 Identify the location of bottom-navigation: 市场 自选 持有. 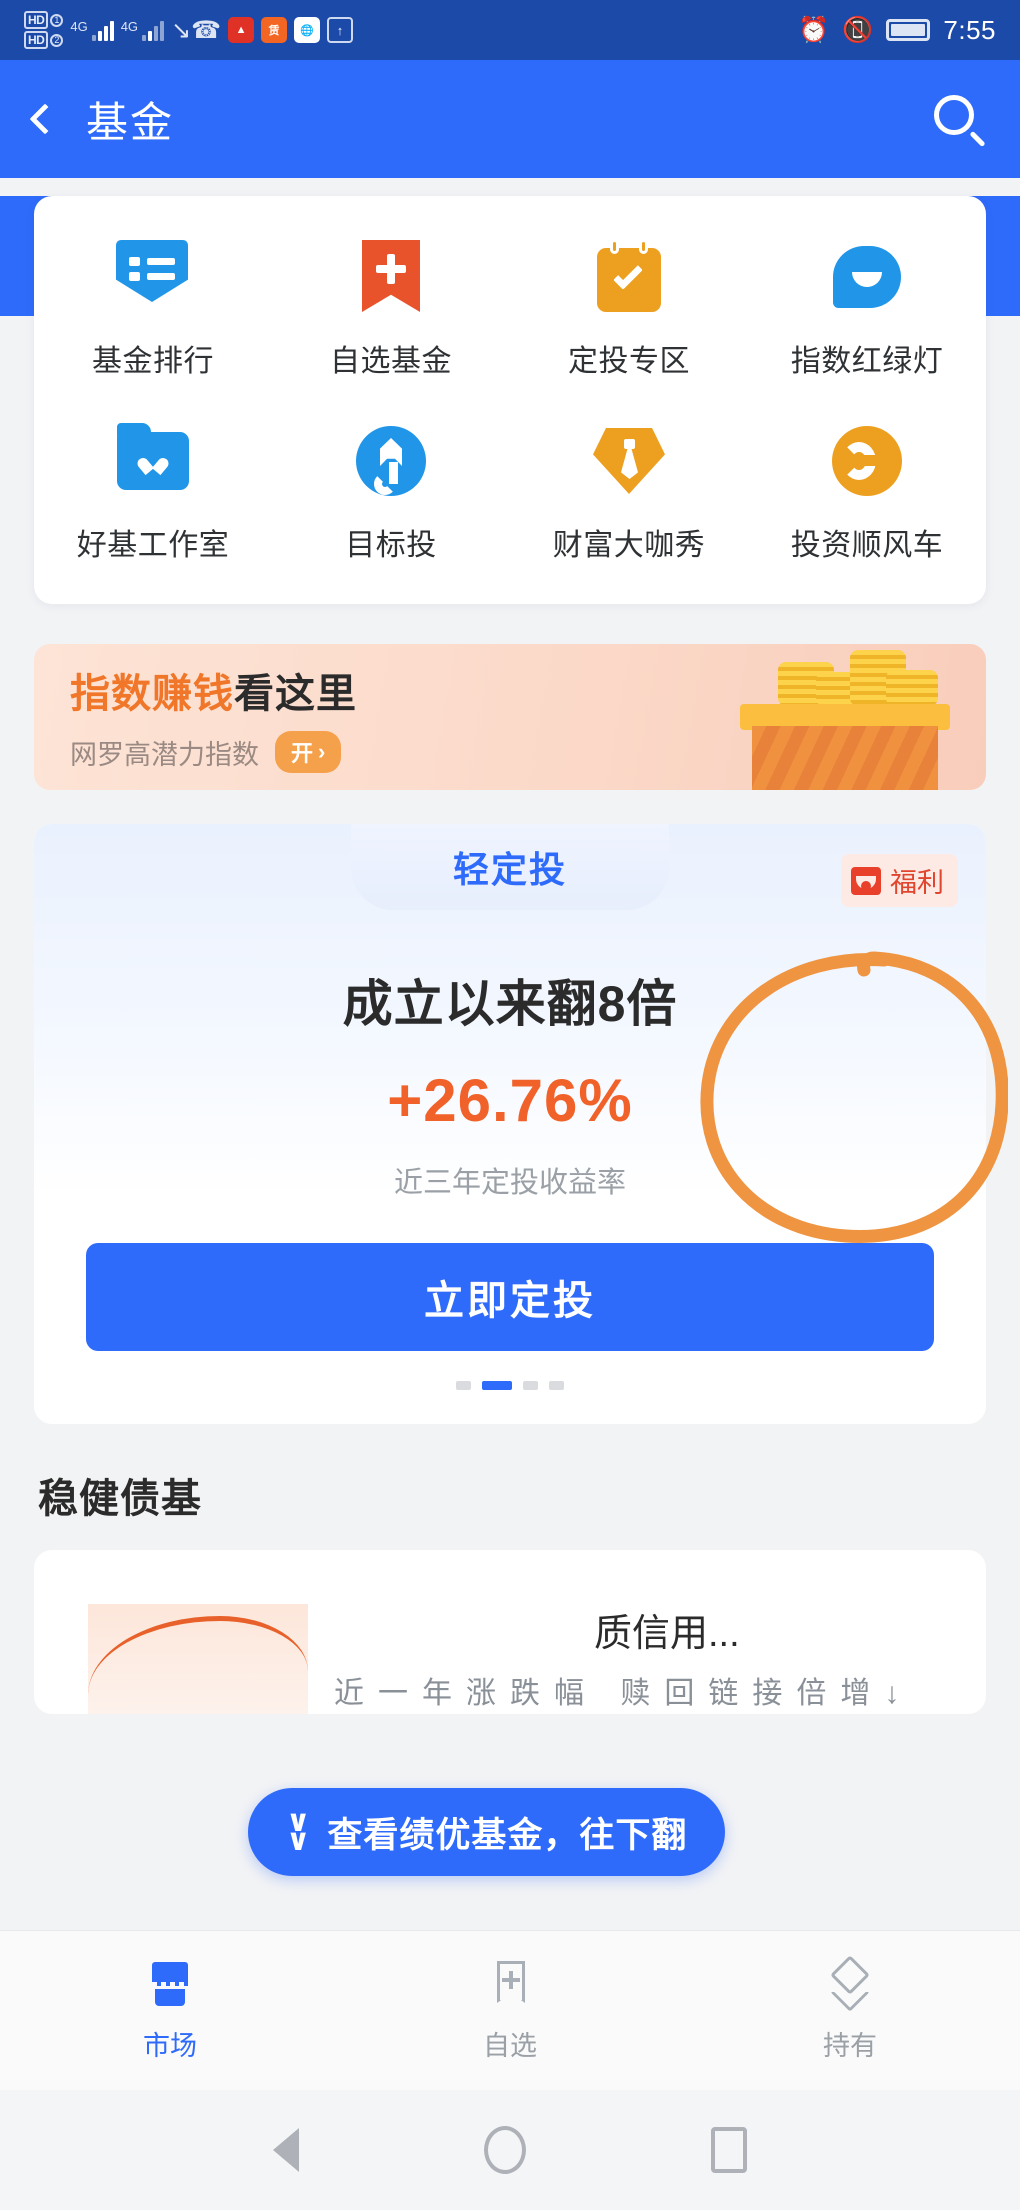
(510, 2010).